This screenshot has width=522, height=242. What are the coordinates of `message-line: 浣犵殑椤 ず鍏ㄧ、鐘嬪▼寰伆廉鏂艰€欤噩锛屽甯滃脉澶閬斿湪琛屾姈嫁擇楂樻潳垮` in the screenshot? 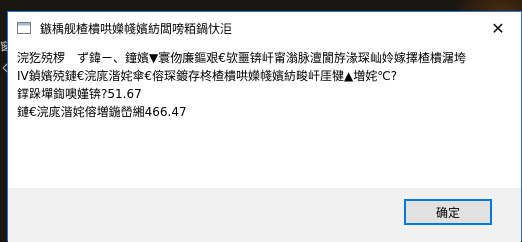 It's located at (241, 58).